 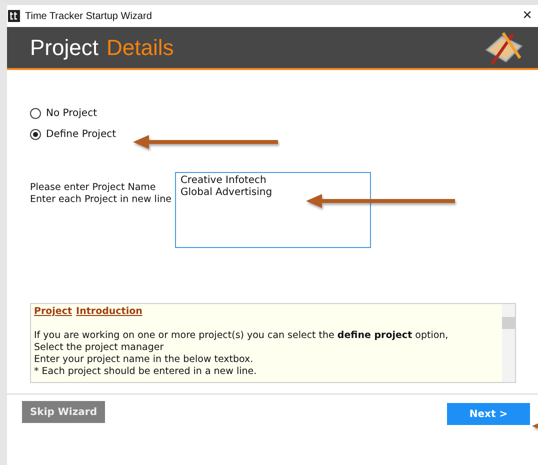 I want to click on project-name-field: Creative Infotech Global Advertising, so click(x=273, y=210).